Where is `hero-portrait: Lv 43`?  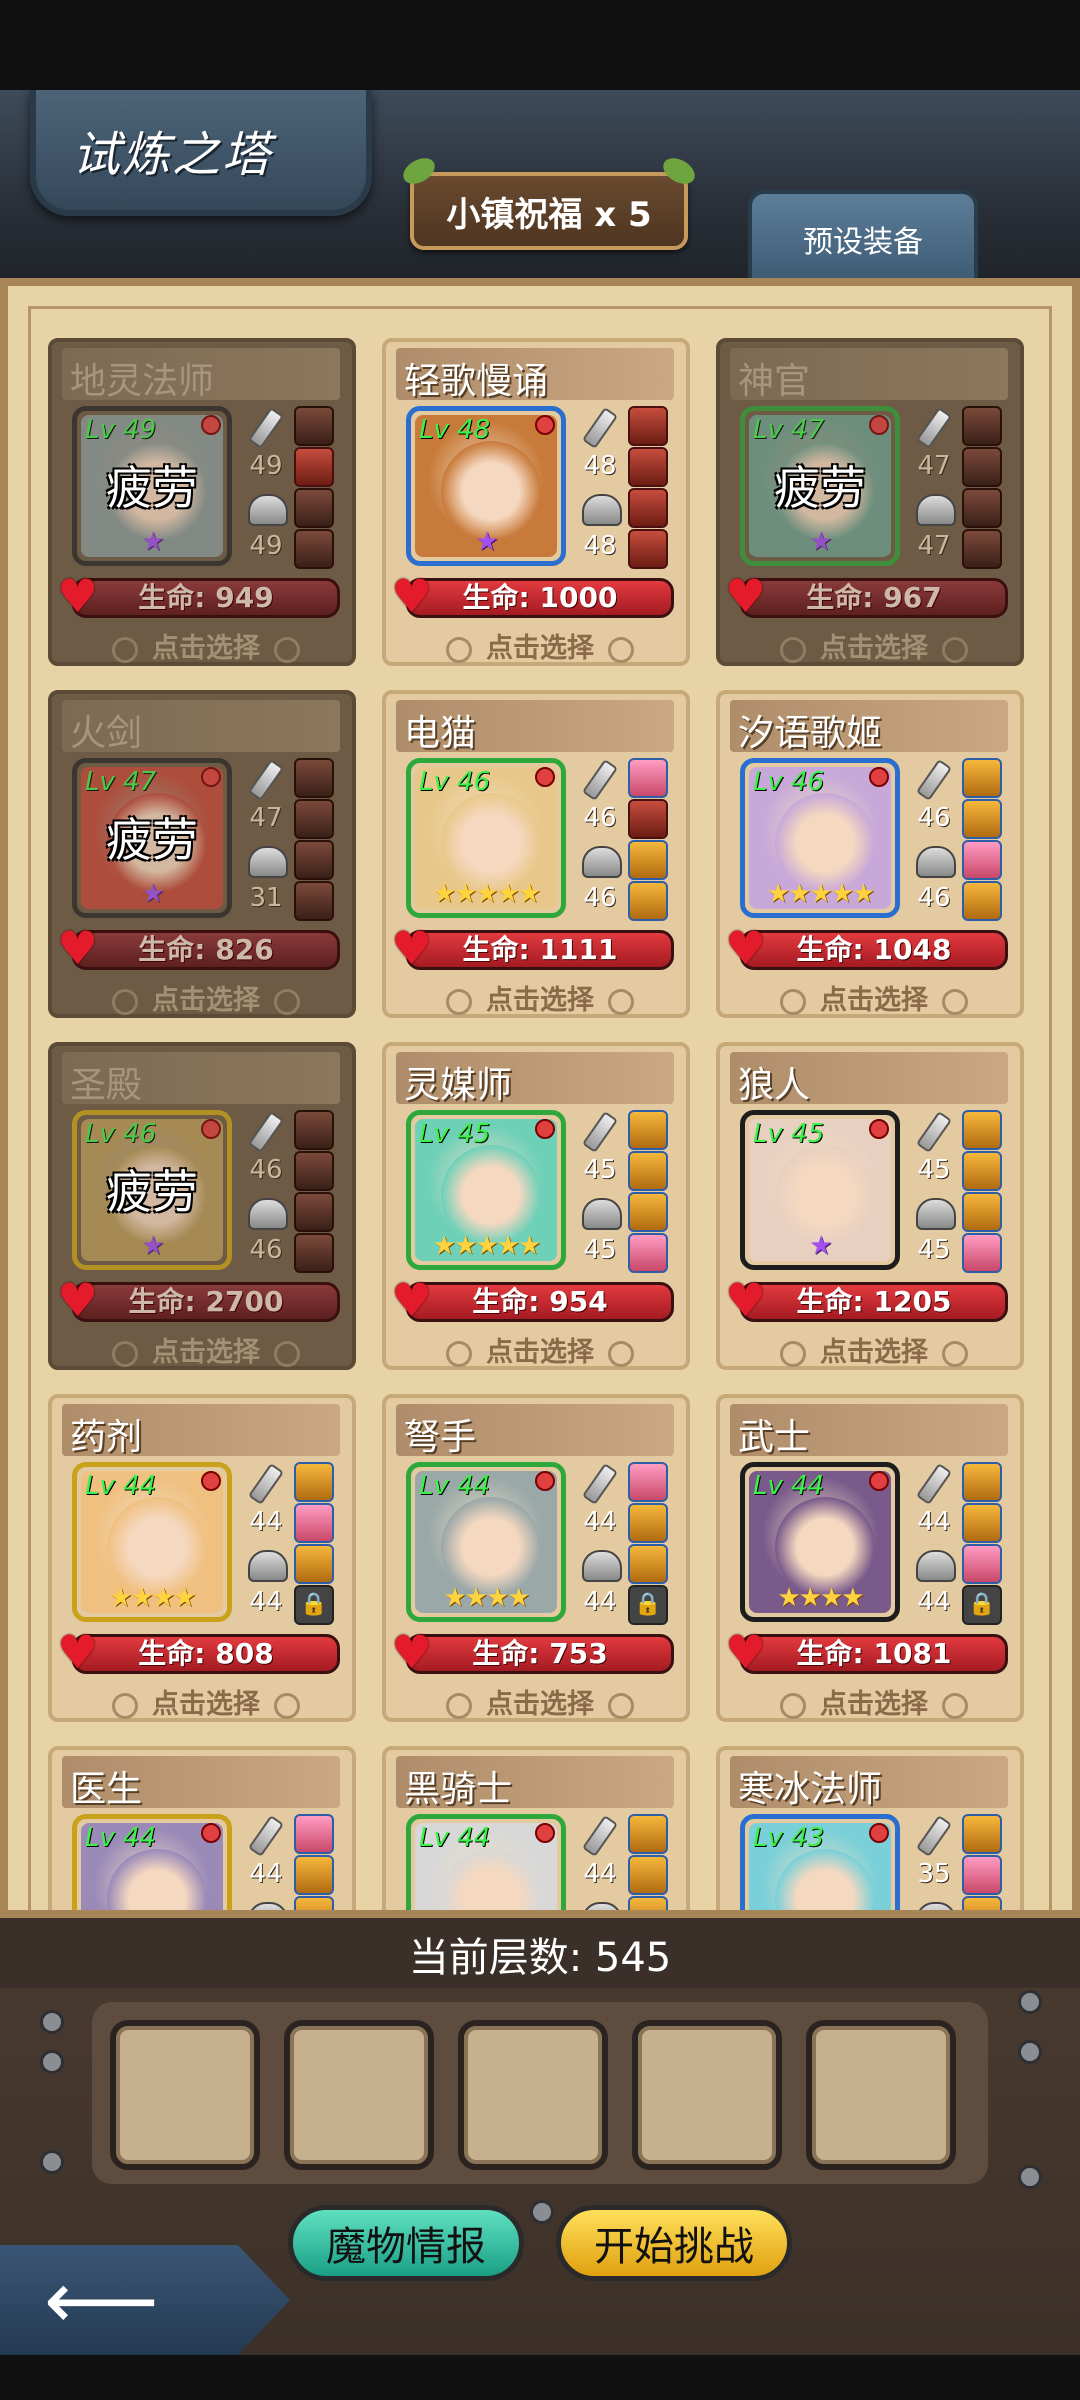
hero-portrait: Lv 43 is located at coordinates (820, 1862).